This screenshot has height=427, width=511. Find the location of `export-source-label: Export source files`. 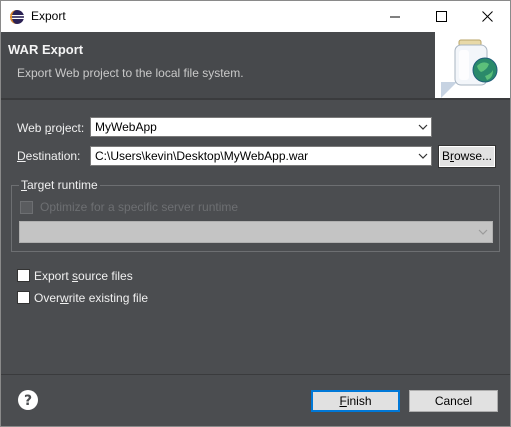

export-source-label: Export source files is located at coordinates (83, 276).